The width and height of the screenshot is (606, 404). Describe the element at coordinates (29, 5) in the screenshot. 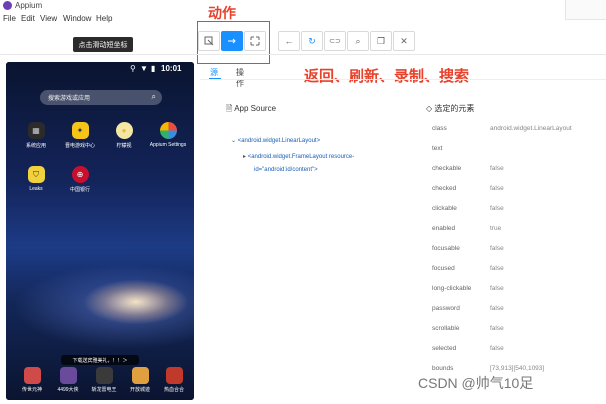

I see `window-title: Appium` at that location.